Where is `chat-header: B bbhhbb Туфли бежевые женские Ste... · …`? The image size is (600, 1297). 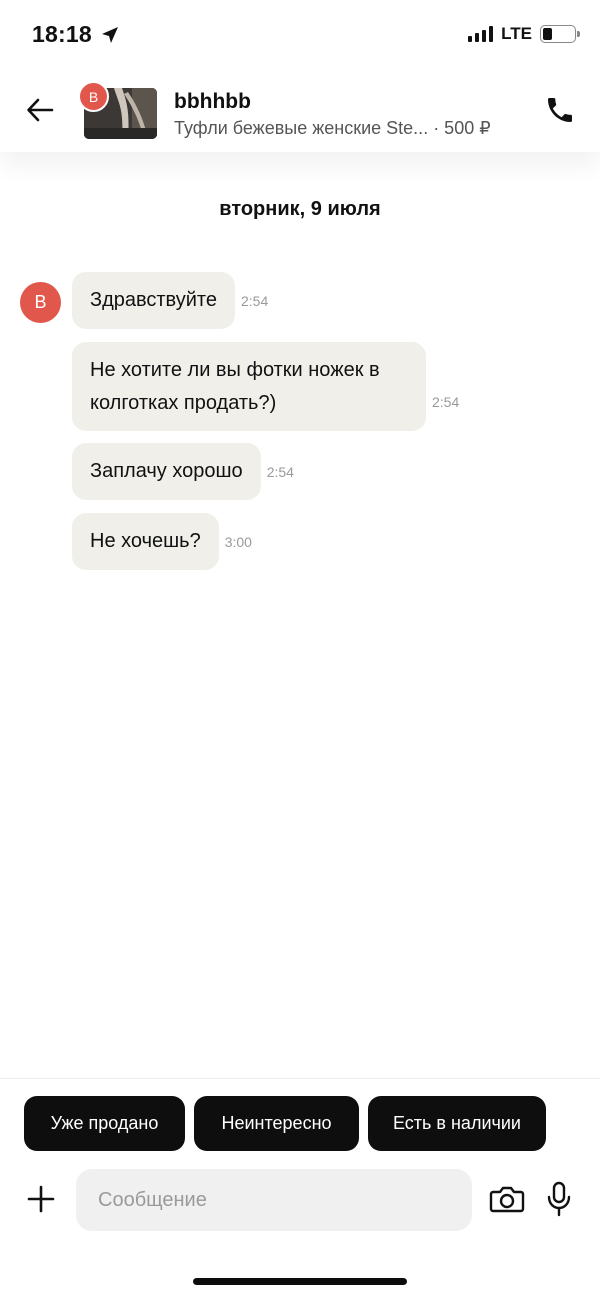 chat-header: B bbhhbb Туфли бежевые женские Ste... · … is located at coordinates (300, 111).